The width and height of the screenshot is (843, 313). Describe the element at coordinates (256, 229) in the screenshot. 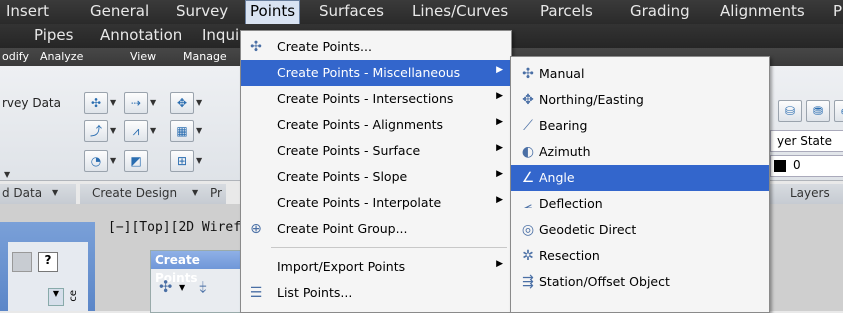

I see `point-group-icon: ⊕` at that location.